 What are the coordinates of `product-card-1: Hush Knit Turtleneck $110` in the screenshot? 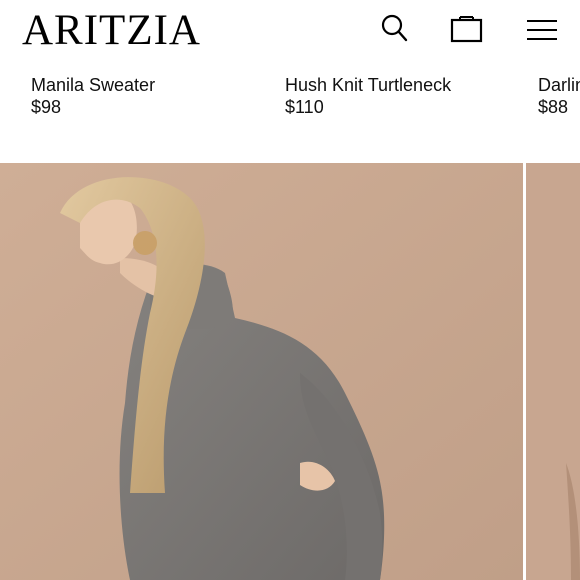 It's located at (368, 96).